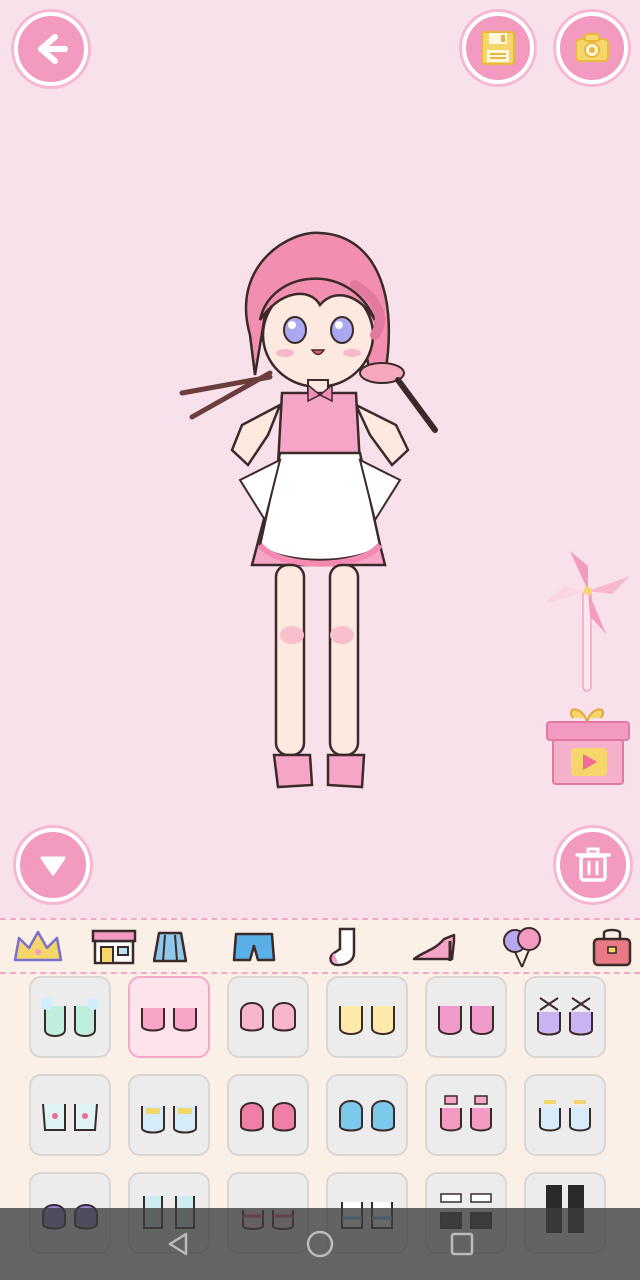 The image size is (640, 1280). I want to click on balloons-icon, so click(522, 947).